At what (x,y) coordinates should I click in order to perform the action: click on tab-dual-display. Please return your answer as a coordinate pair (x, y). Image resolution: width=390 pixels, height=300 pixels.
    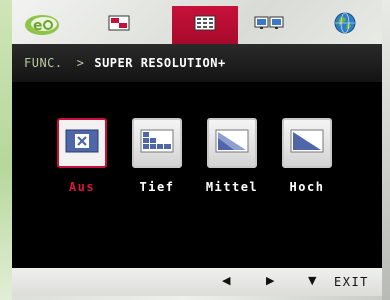
    Looking at the image, I should click on (269, 25).